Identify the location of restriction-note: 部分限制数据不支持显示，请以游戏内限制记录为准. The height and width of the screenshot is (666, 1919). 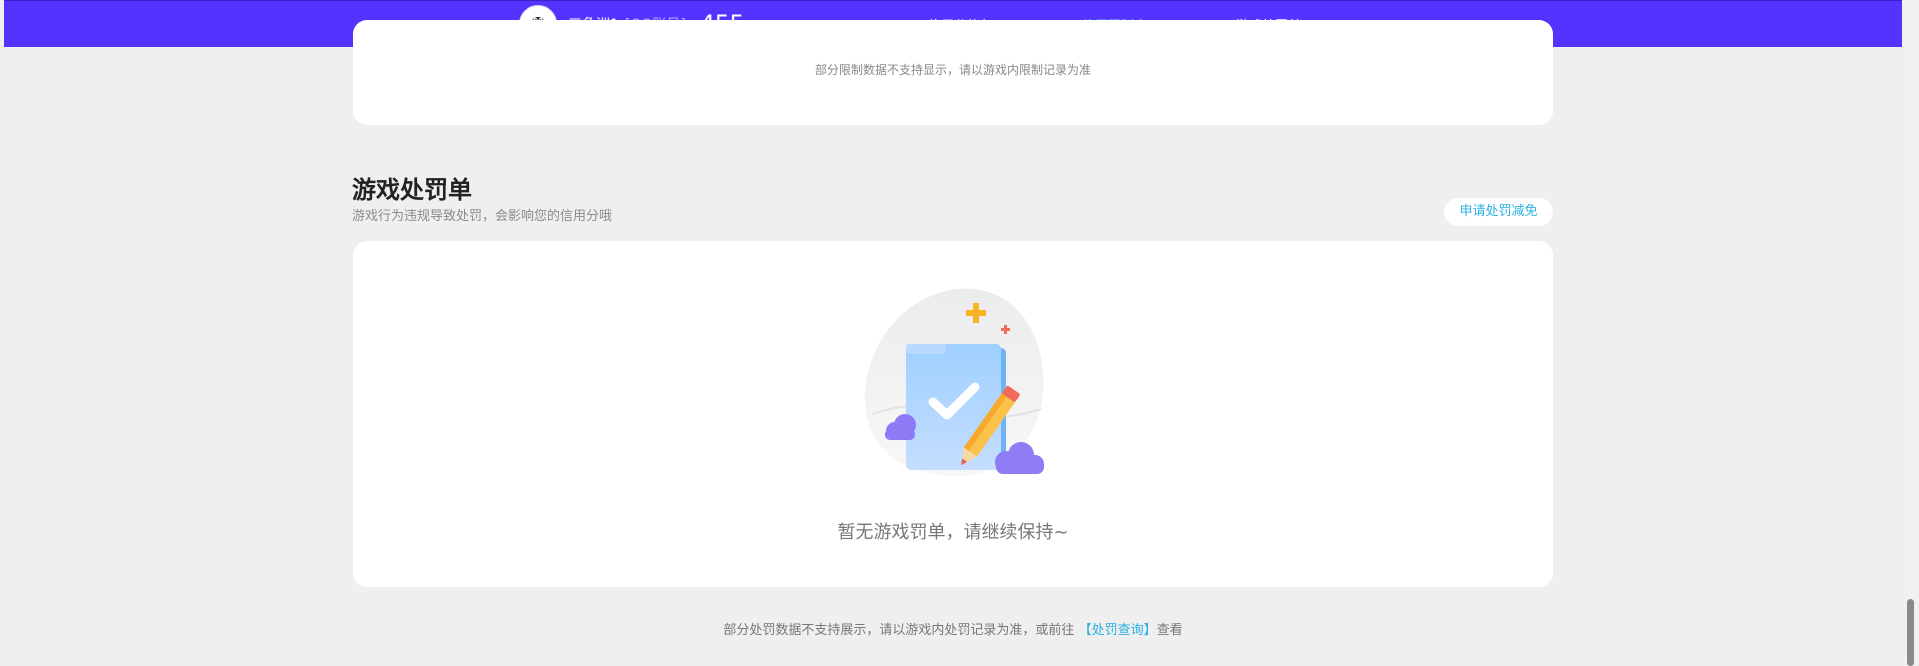
(952, 70).